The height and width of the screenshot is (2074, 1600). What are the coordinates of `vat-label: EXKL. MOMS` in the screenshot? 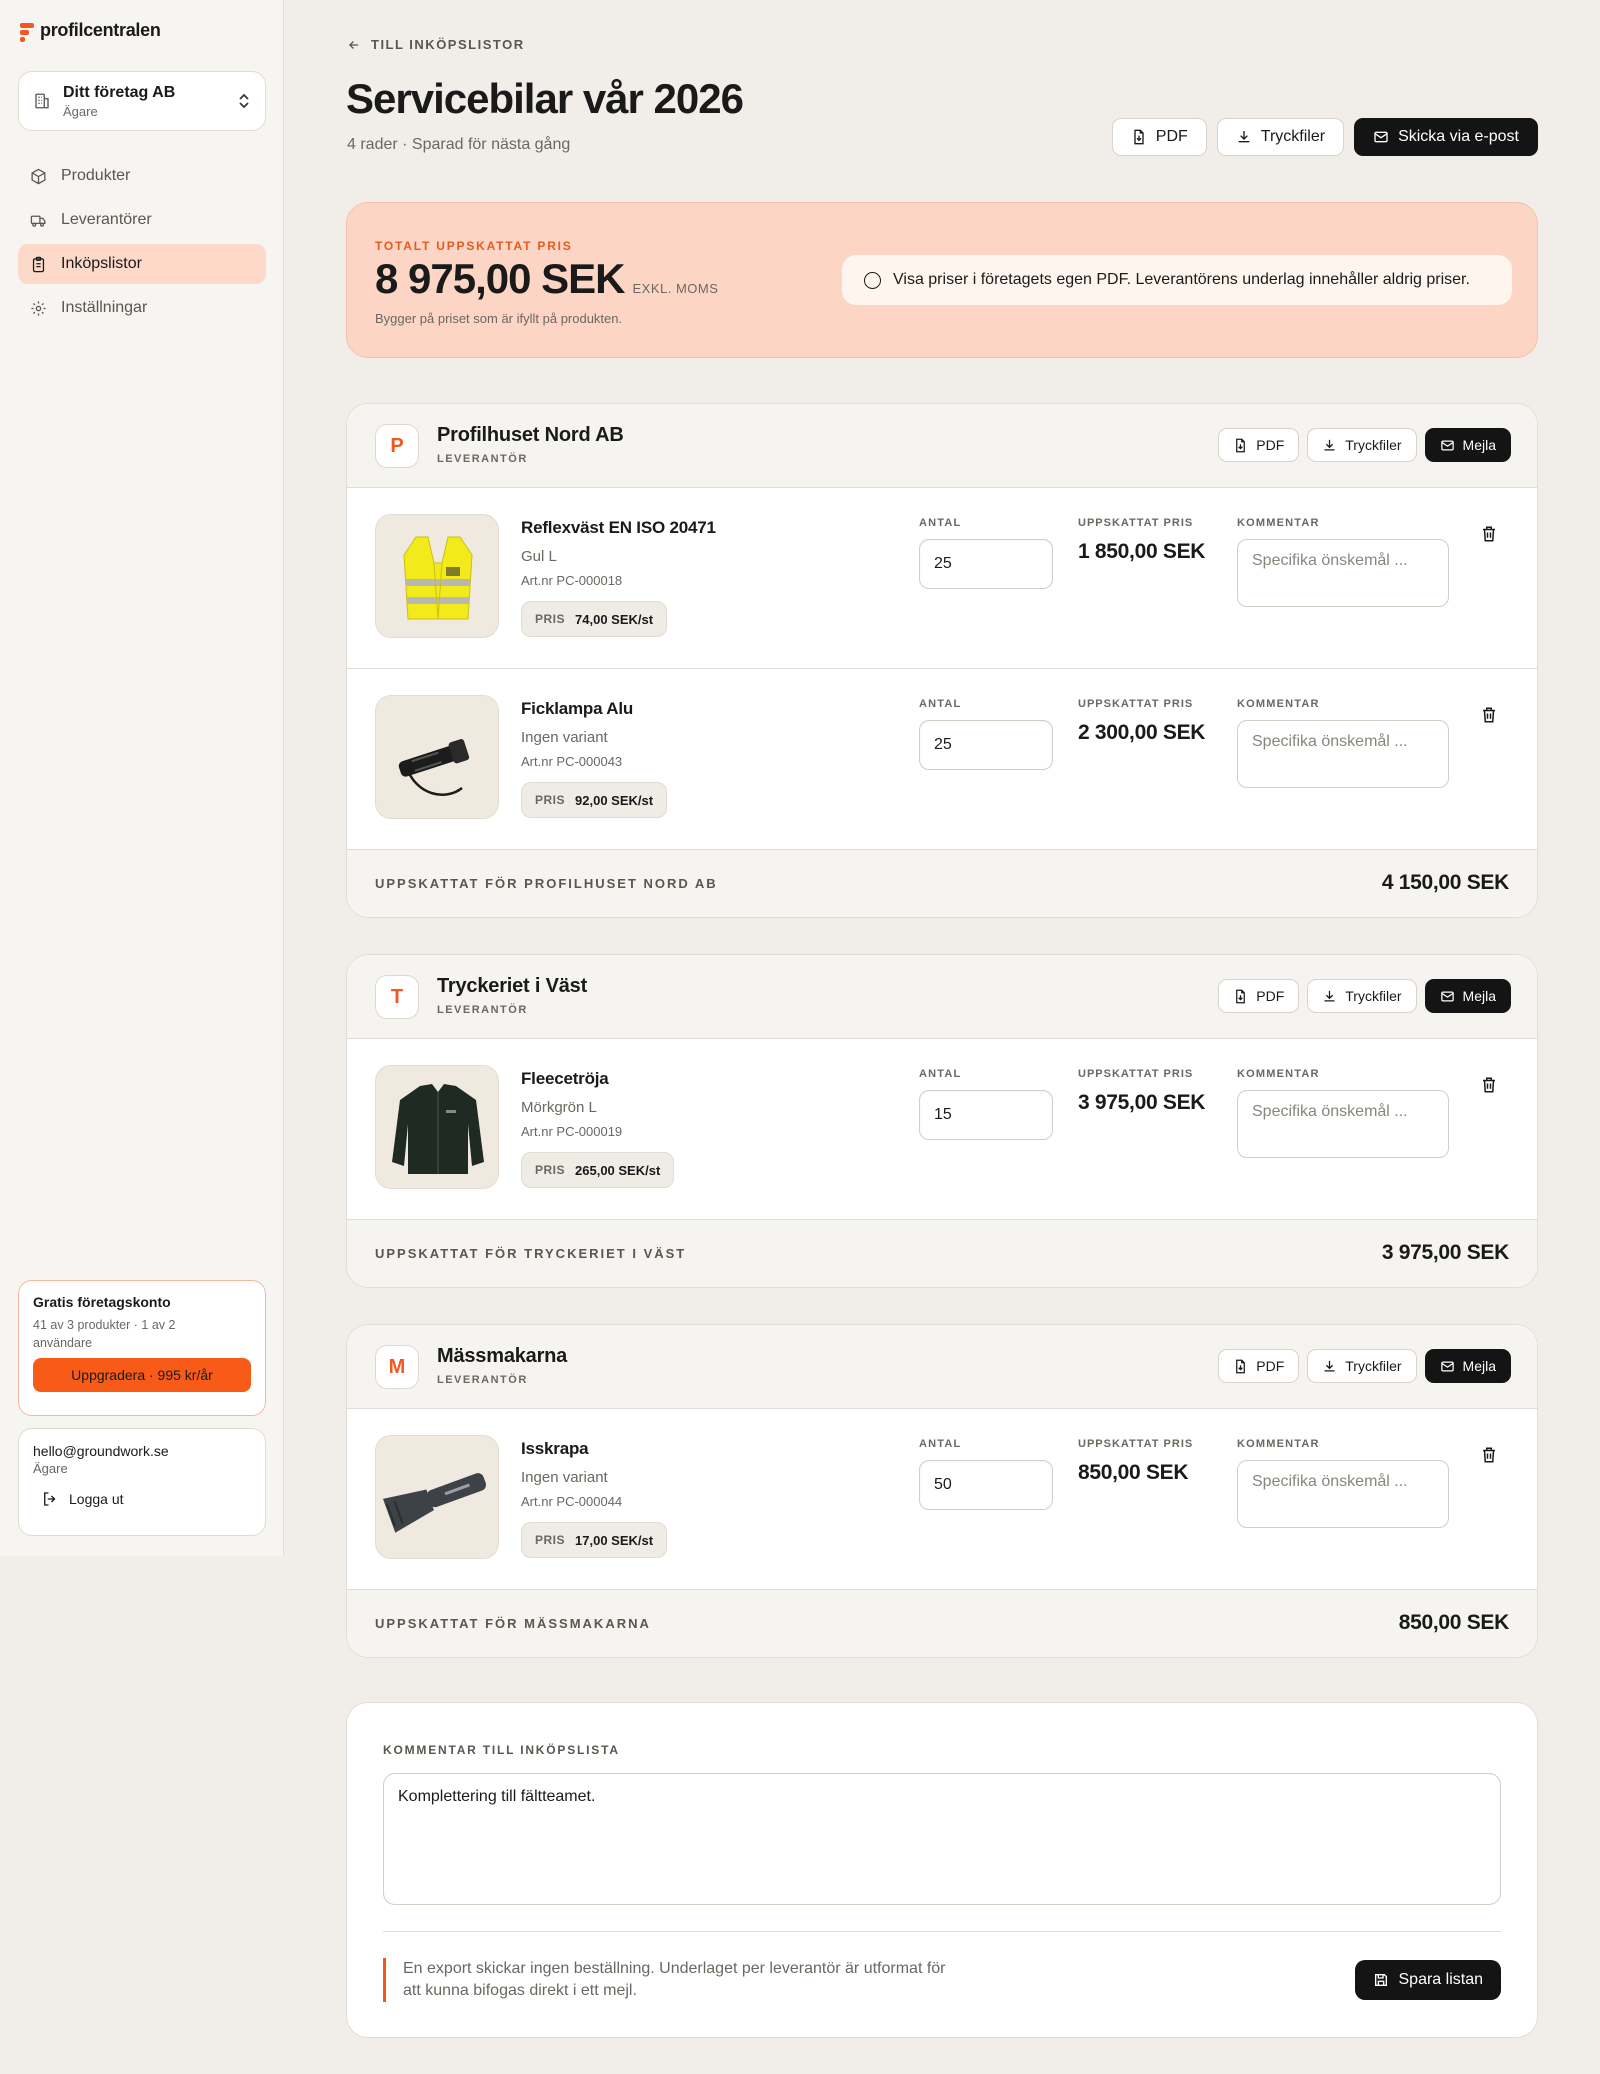 It's located at (675, 288).